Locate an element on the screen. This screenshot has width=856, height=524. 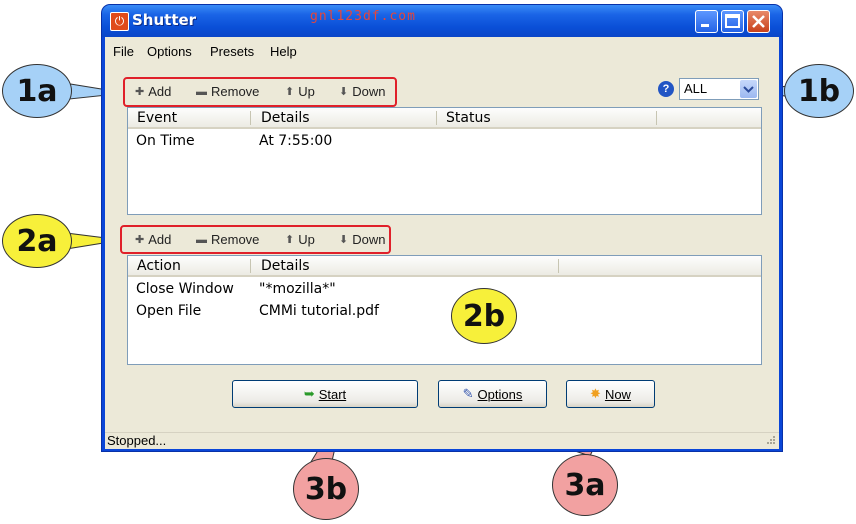
row-action: Open File is located at coordinates (169, 311).